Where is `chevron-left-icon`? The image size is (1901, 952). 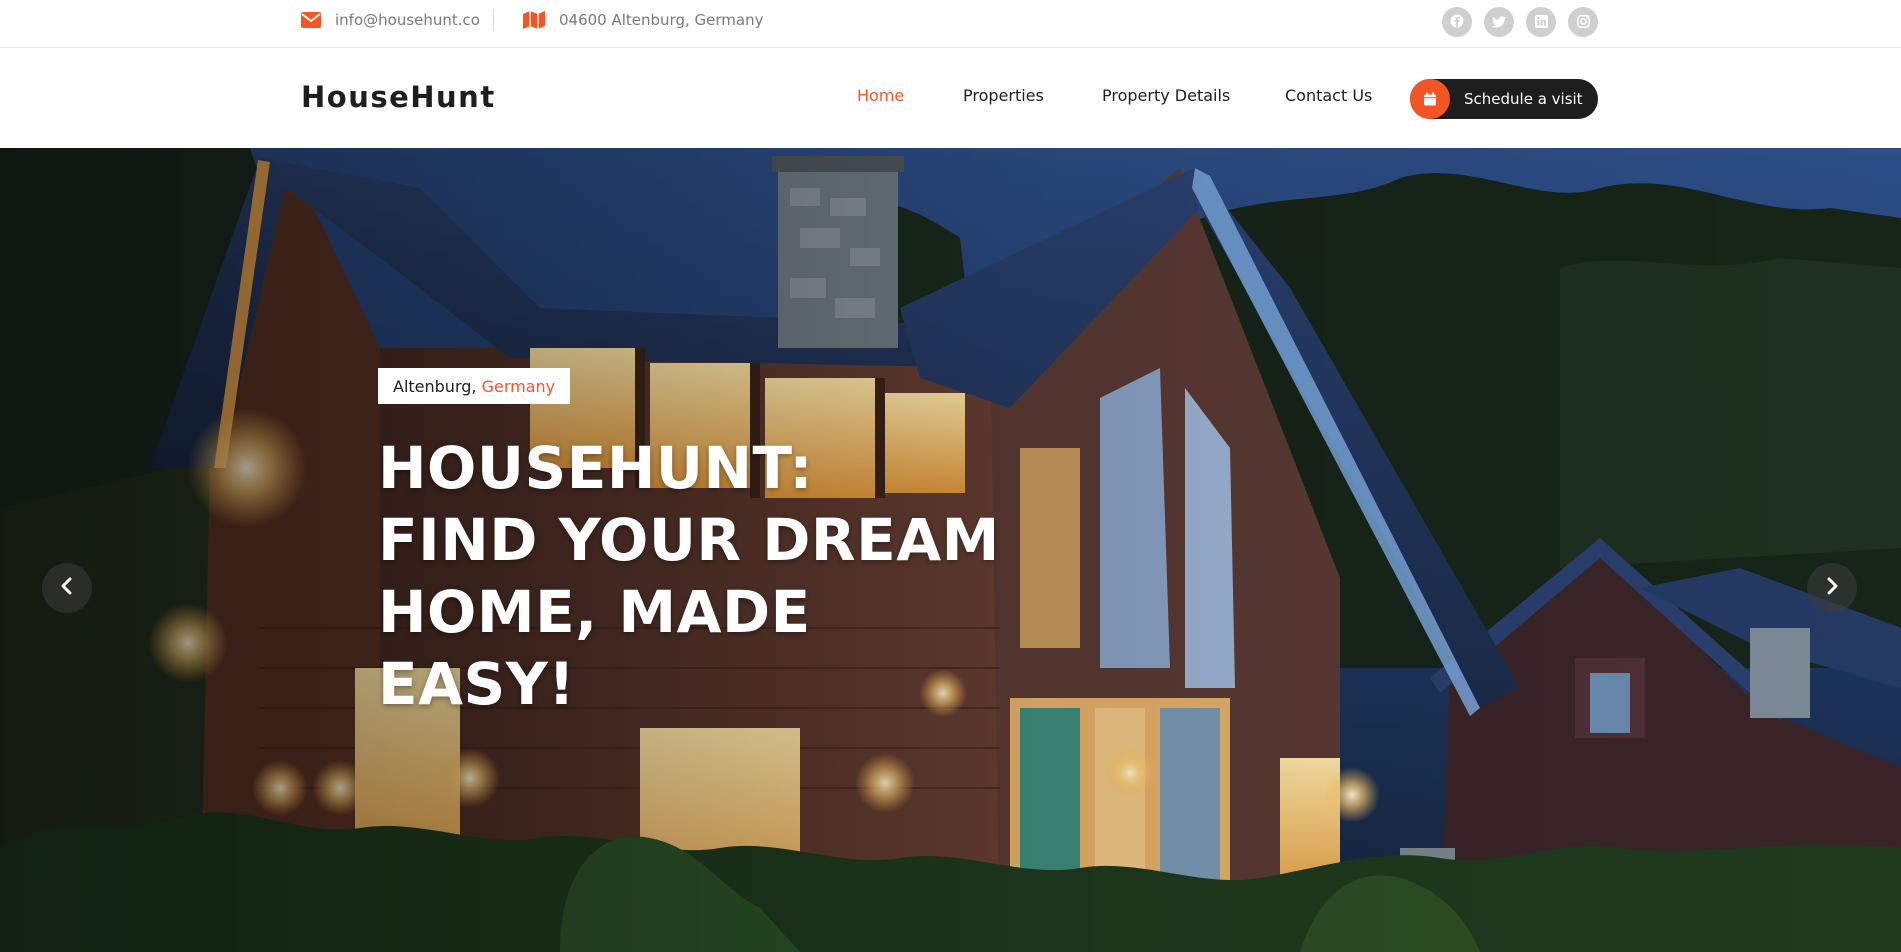 chevron-left-icon is located at coordinates (67, 588).